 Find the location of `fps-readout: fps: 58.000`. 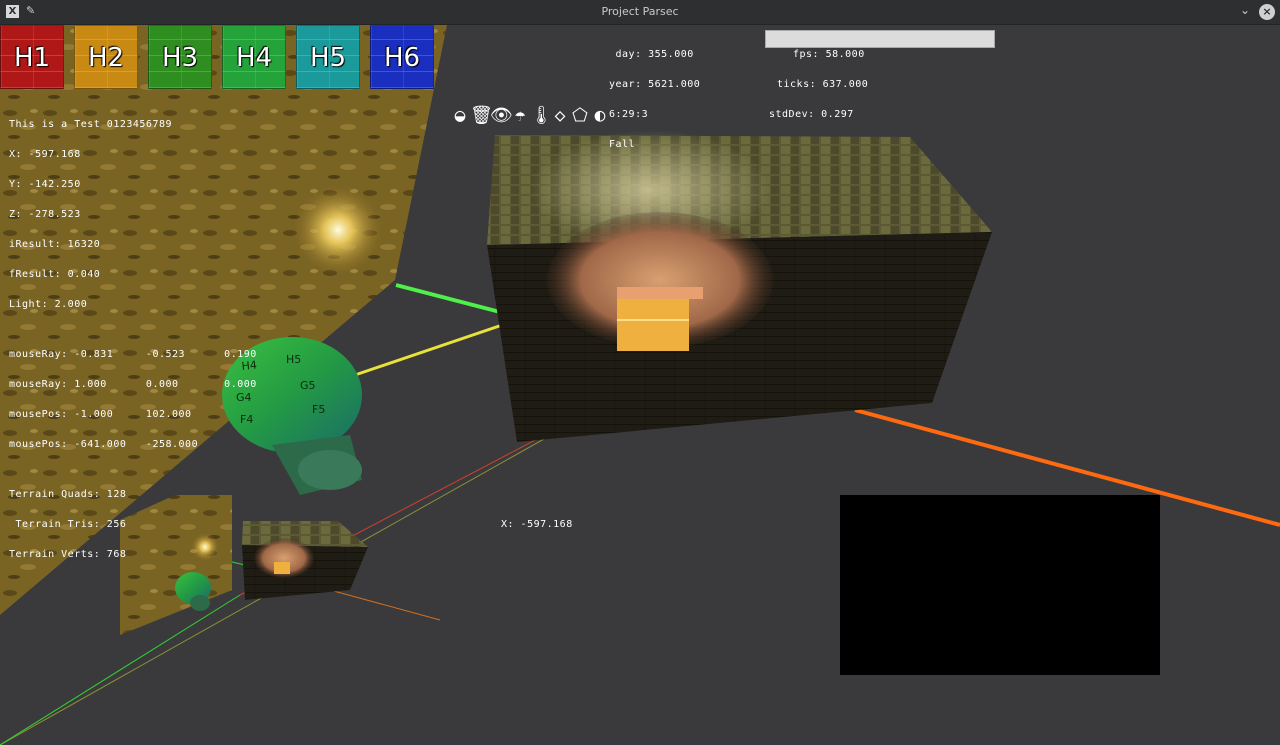

fps-readout: fps: 58.000 is located at coordinates (829, 54).